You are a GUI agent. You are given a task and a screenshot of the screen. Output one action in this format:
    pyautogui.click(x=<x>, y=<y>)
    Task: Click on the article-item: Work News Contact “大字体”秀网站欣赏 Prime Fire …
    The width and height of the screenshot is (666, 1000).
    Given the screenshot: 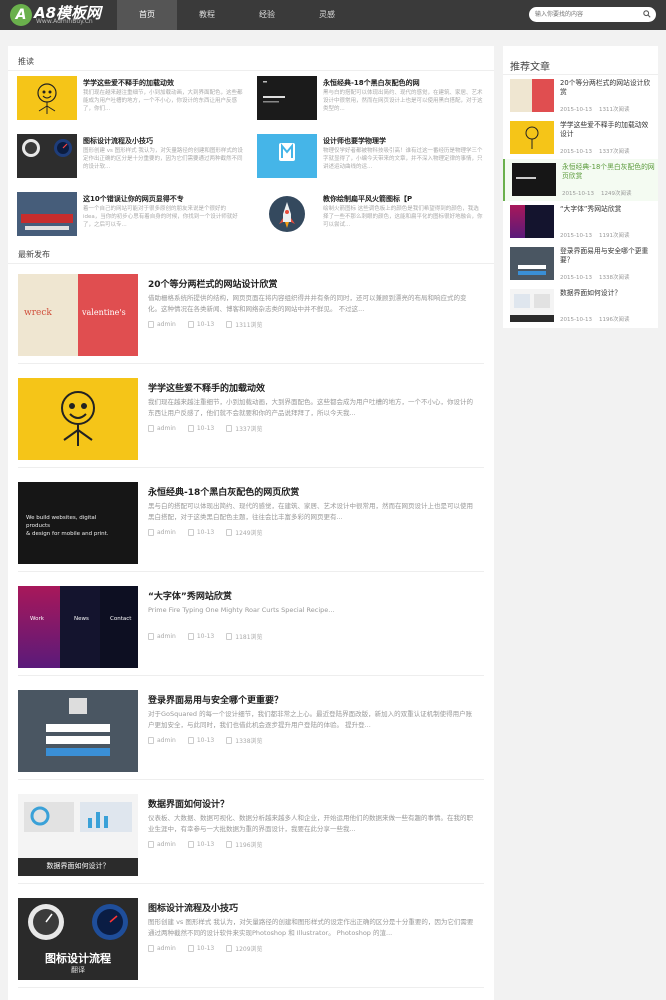 What is the action you would take?
    pyautogui.click(x=251, y=626)
    